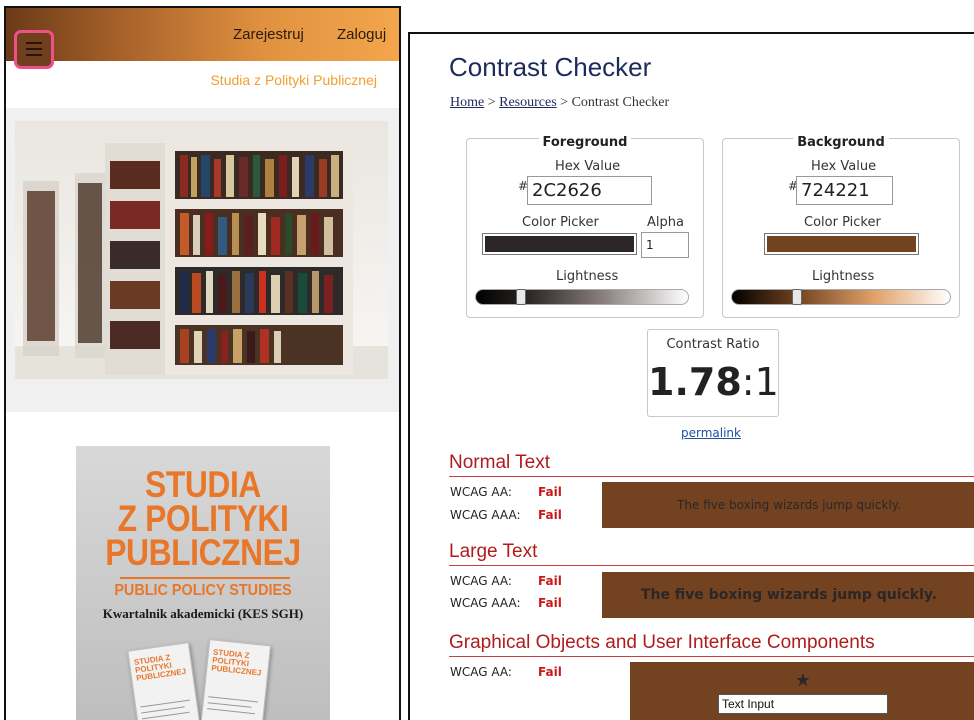  Describe the element at coordinates (760, 382) in the screenshot. I see `contrast-ratio-suffix: :1` at that location.